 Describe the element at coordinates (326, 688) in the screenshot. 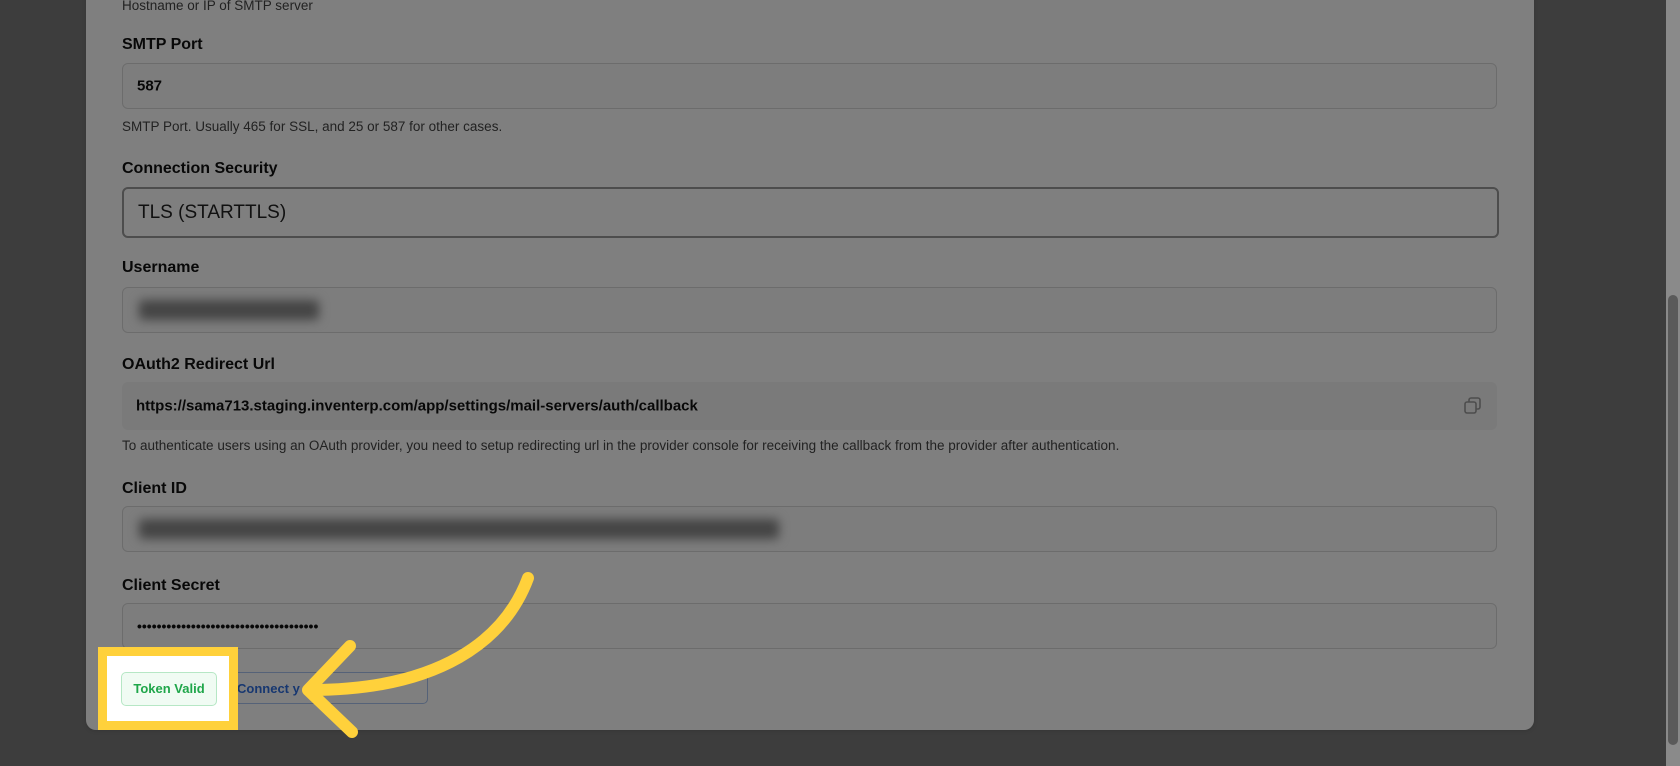

I see `connect-account-button: Connect y` at that location.